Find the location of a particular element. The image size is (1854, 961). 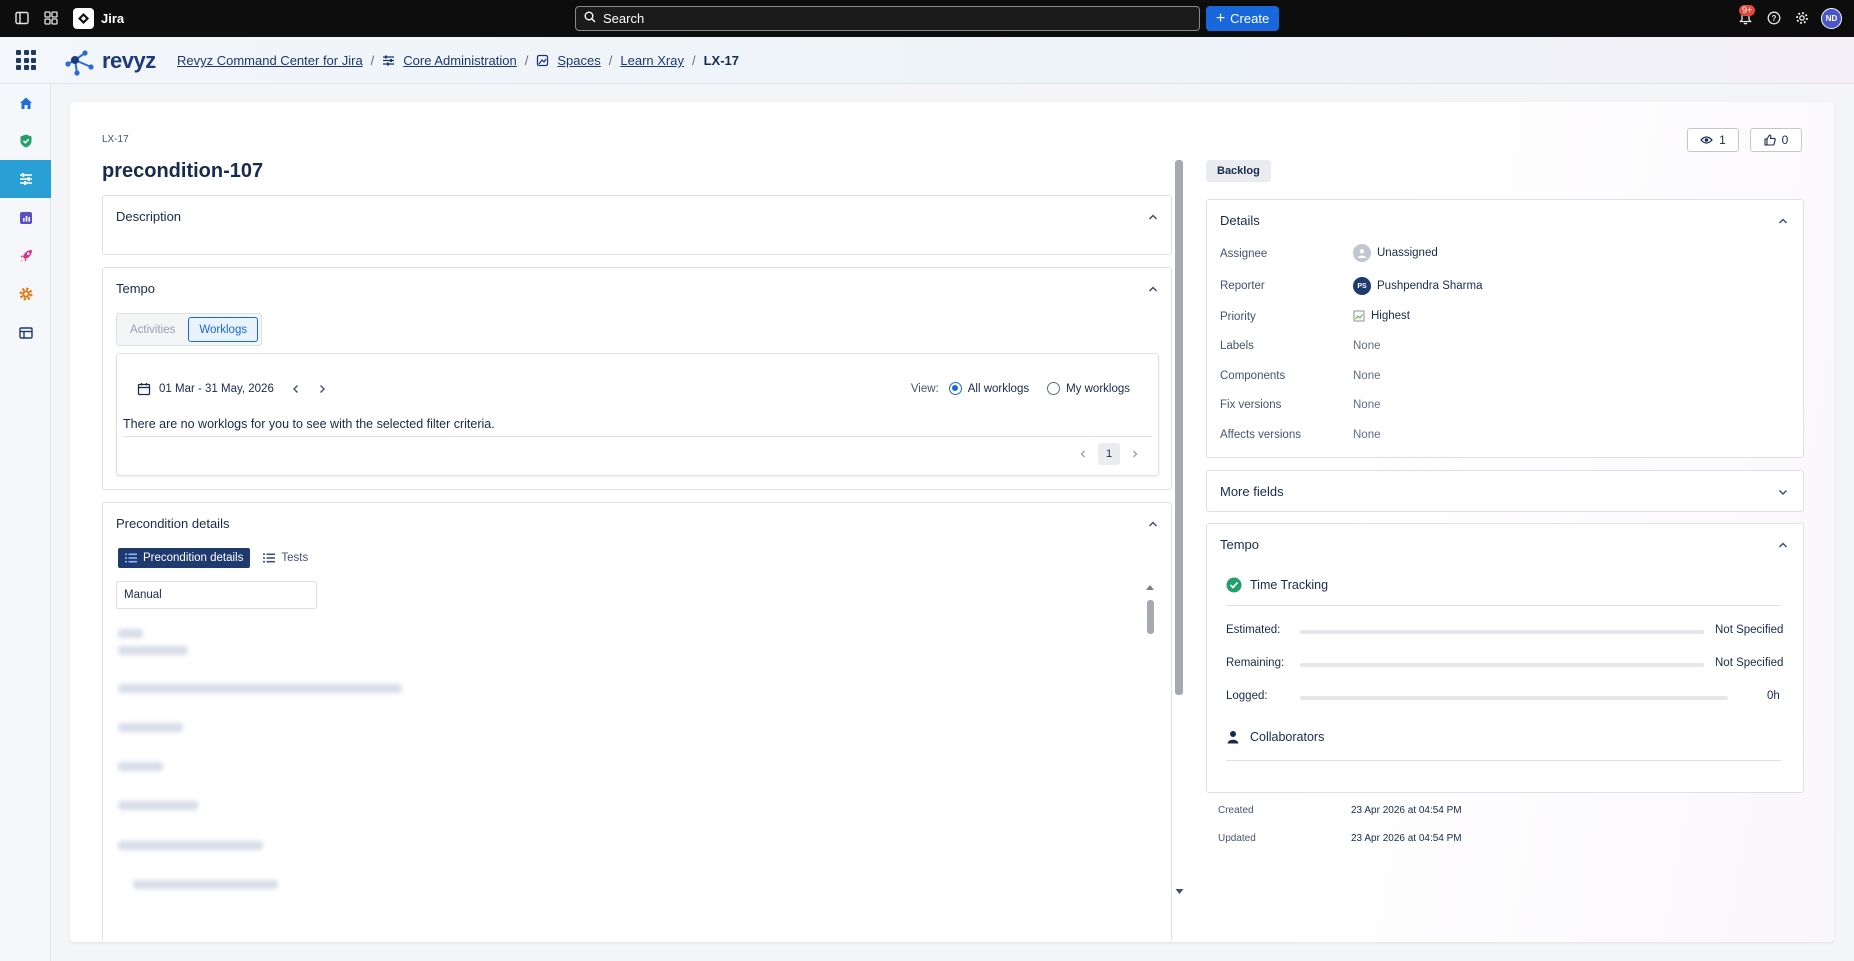

breadcrumb-spaces: Spaces is located at coordinates (578, 60).